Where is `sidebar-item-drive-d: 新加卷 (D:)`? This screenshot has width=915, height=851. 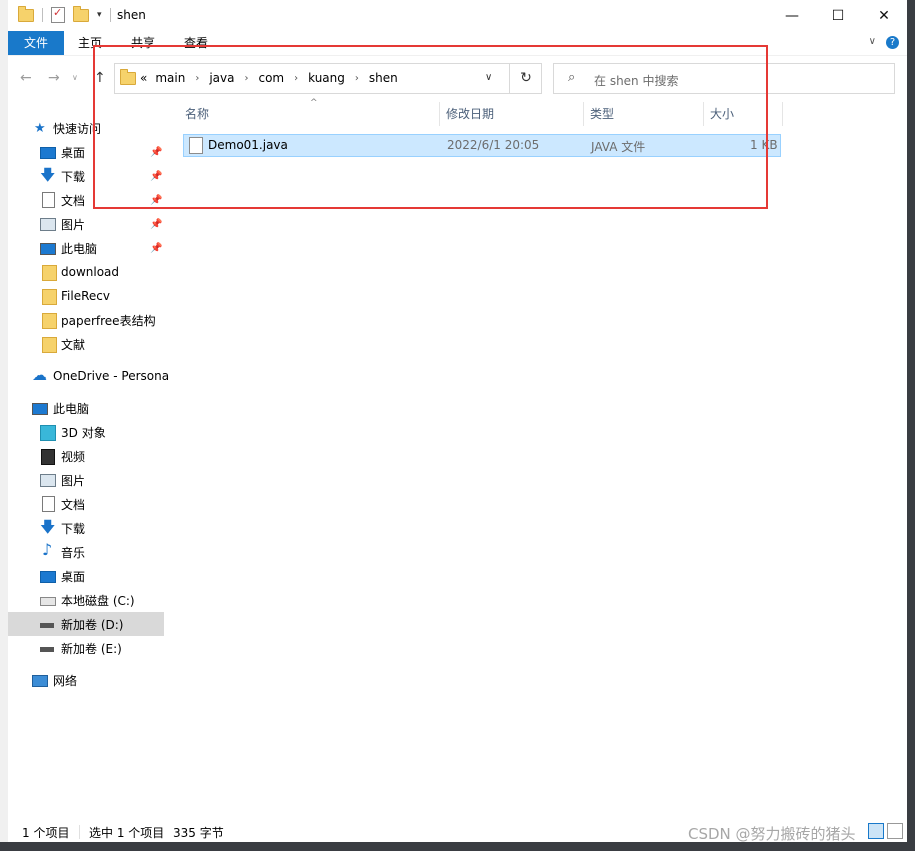
sidebar-item-drive-d: 新加卷 (D:) is located at coordinates (86, 624).